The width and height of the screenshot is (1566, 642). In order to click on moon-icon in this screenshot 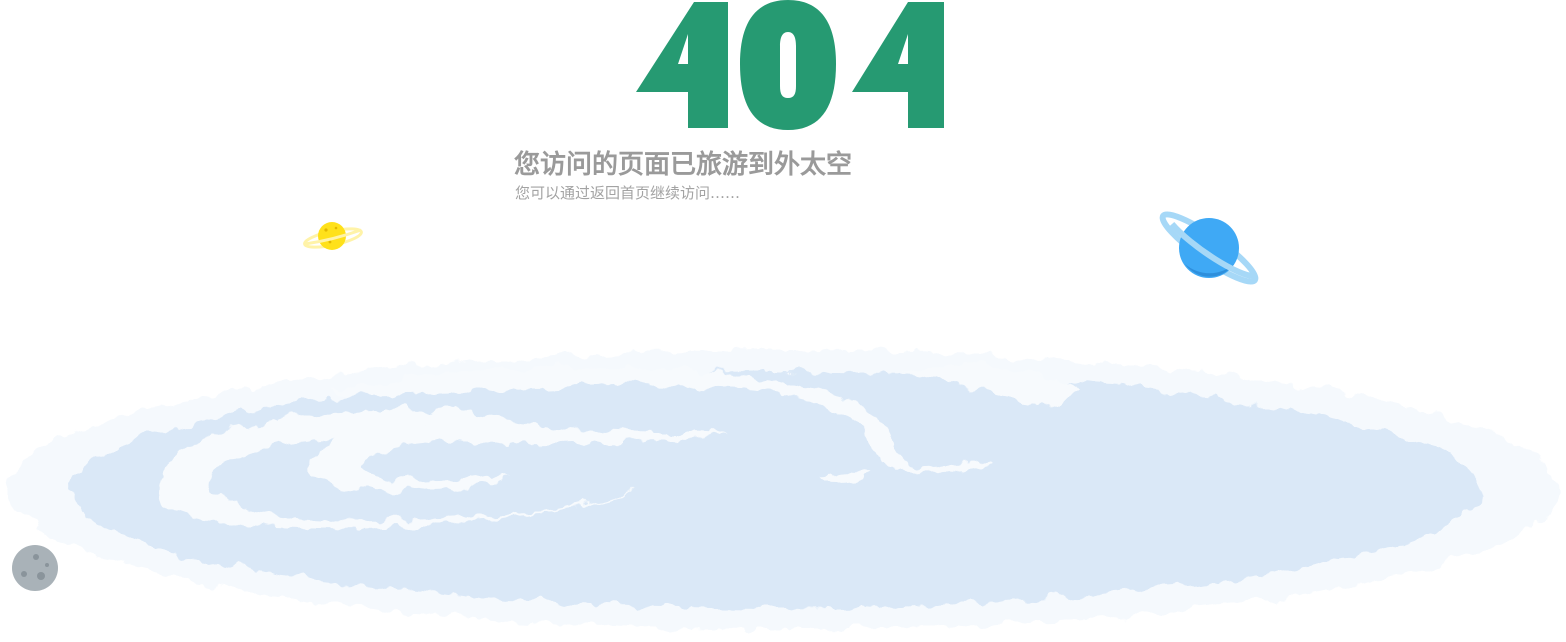, I will do `click(35, 568)`.